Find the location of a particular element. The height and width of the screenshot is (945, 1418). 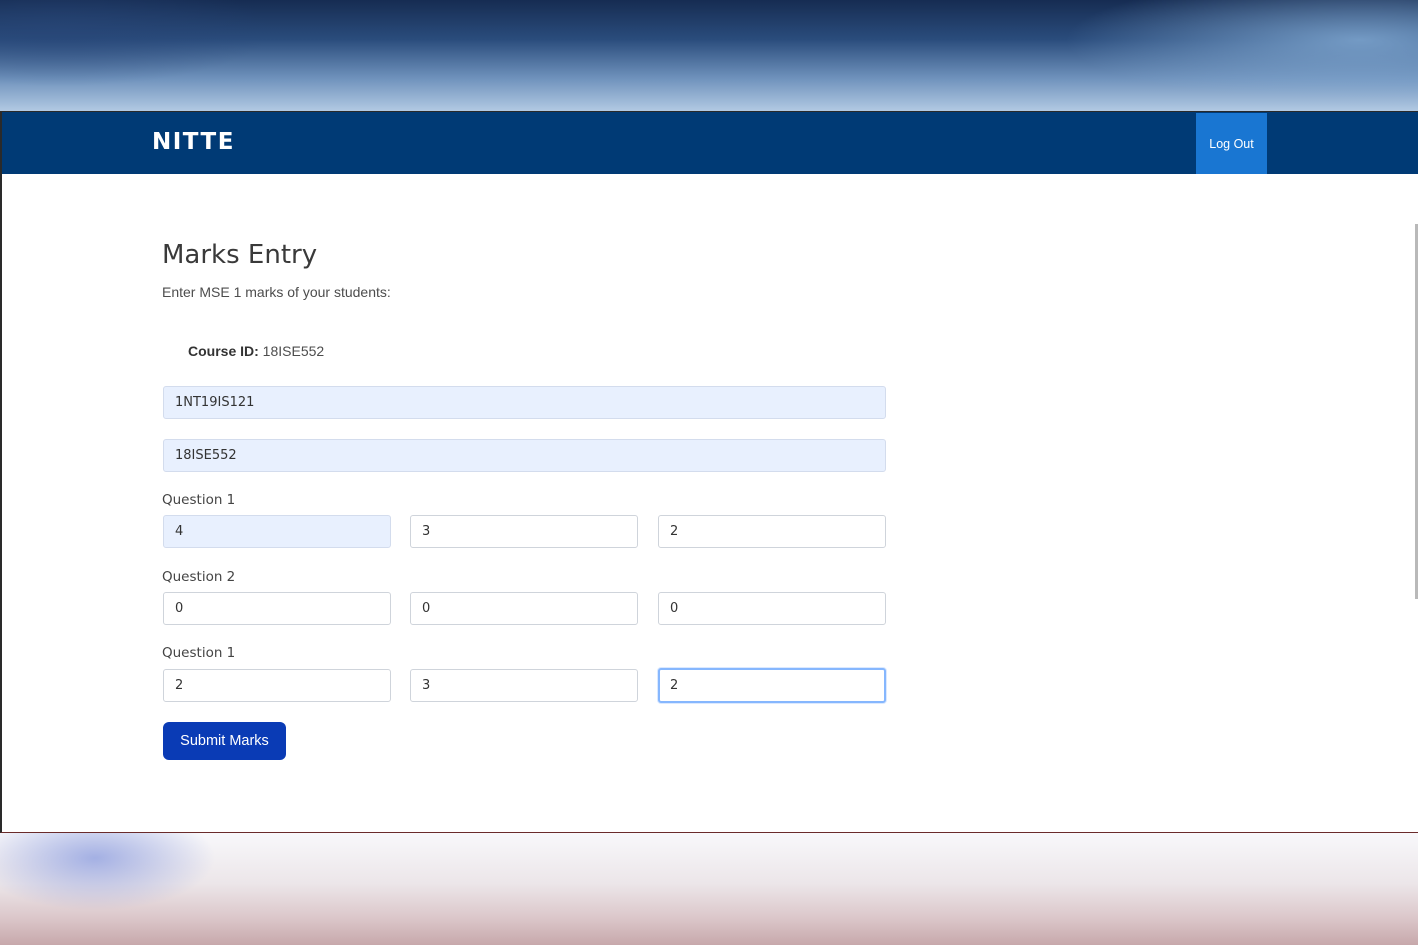

navbar: NITTE Log Out is located at coordinates (710, 143).